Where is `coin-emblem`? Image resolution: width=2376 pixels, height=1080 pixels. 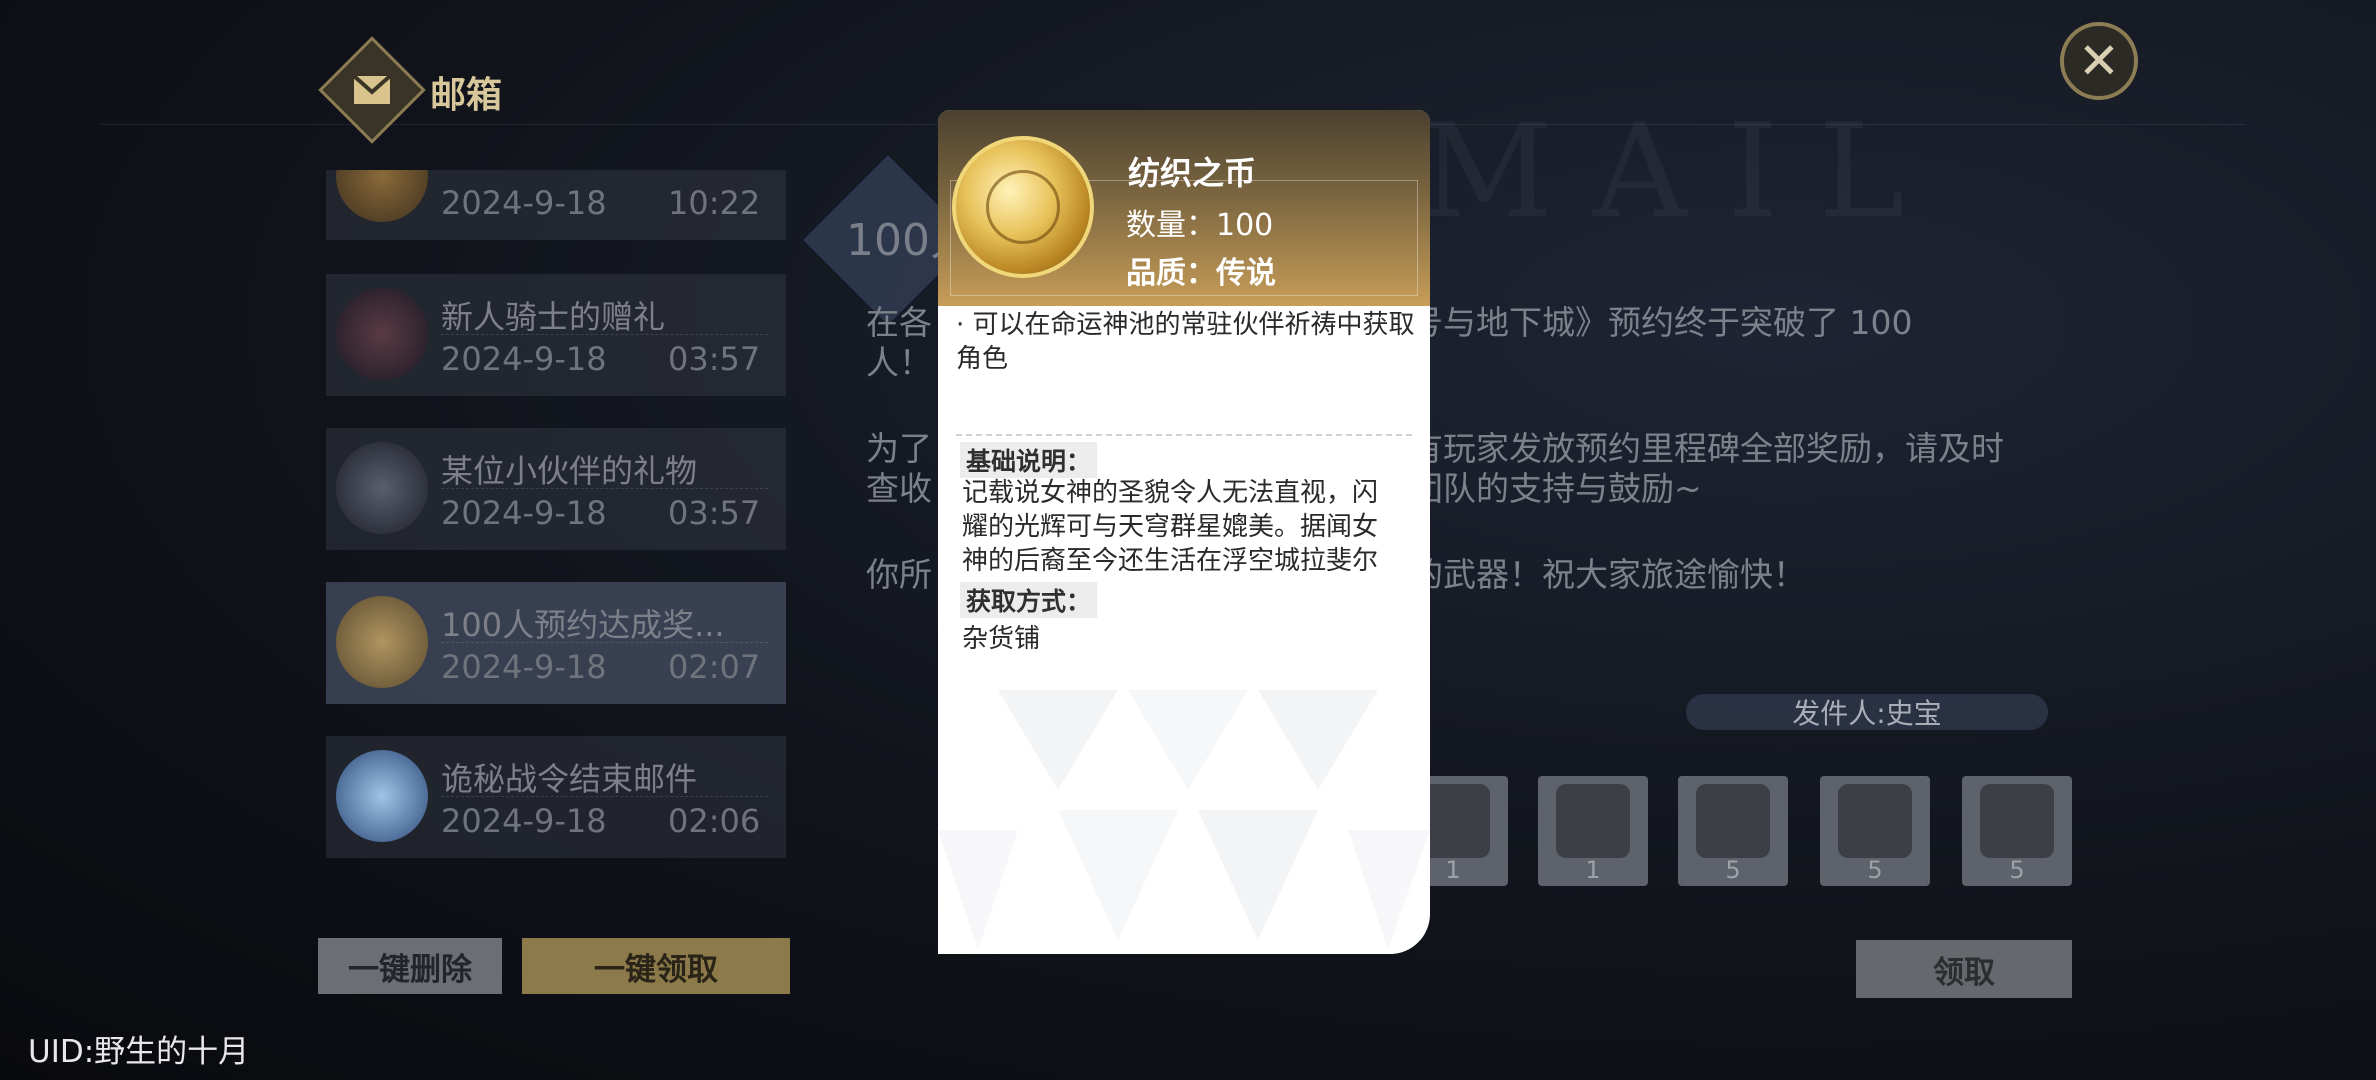 coin-emblem is located at coordinates (1023, 207).